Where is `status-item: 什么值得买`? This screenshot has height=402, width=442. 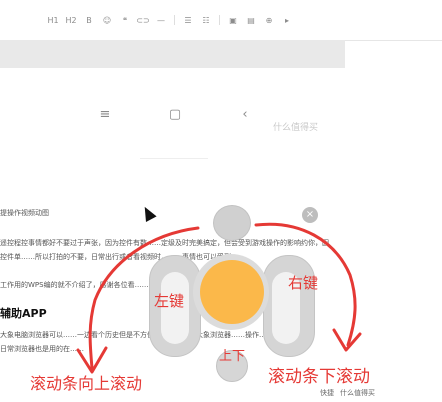 status-item: 什么值得买 is located at coordinates (357, 393).